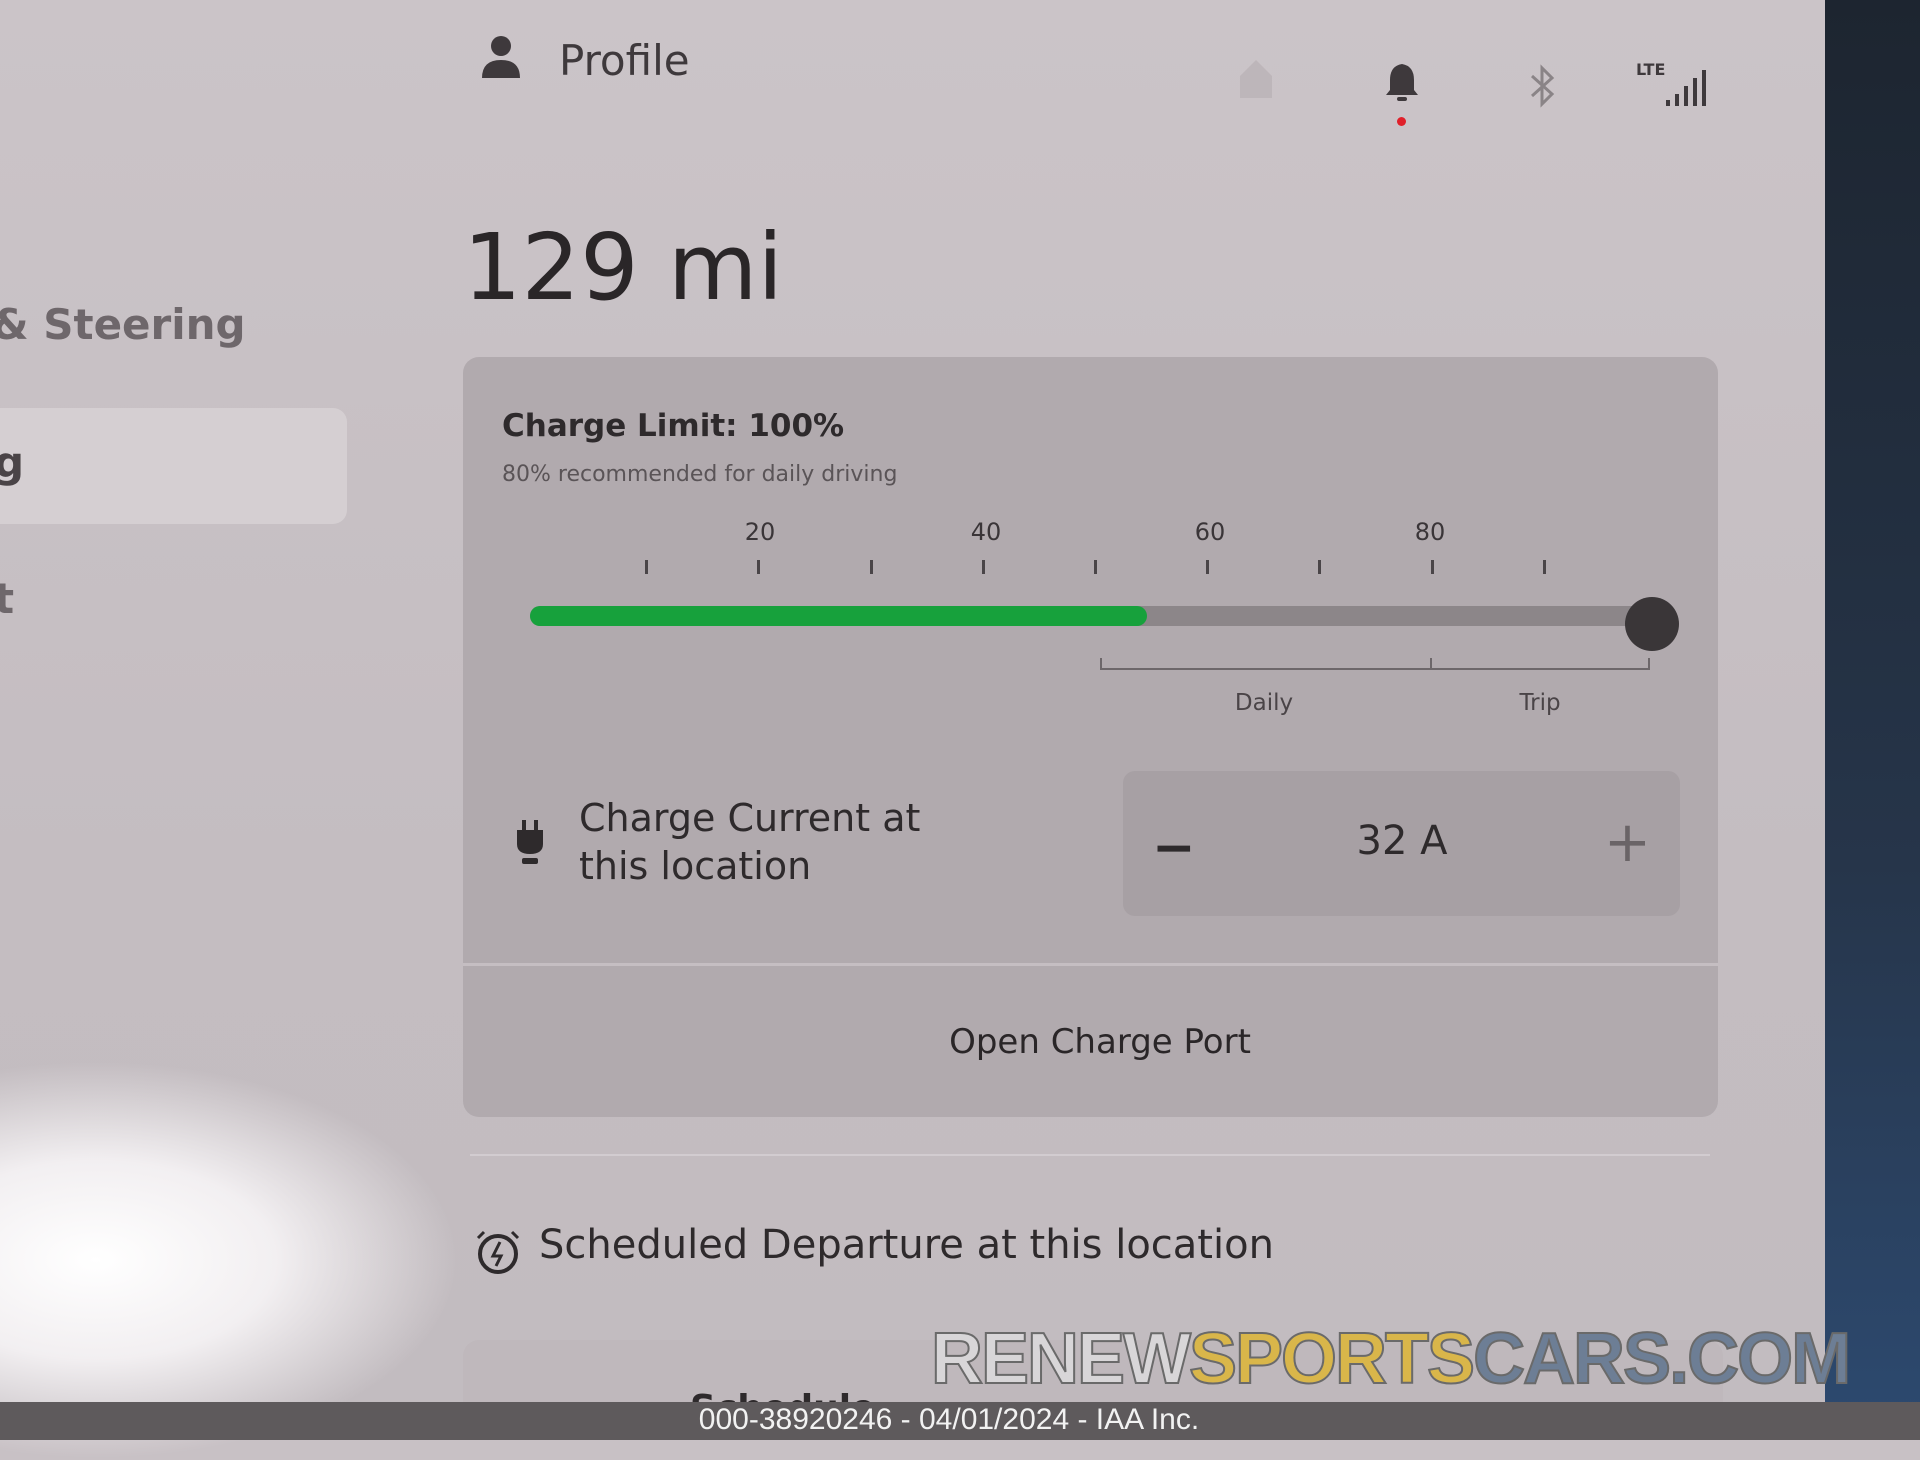 The height and width of the screenshot is (1460, 1920). Describe the element at coordinates (1375, 664) in the screenshot. I see `daily-trip-bracket` at that location.